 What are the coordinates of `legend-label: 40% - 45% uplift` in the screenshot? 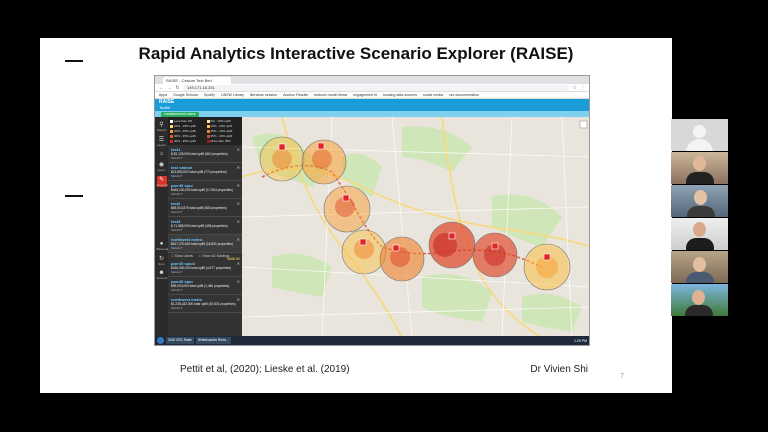 It's located at (185, 141).